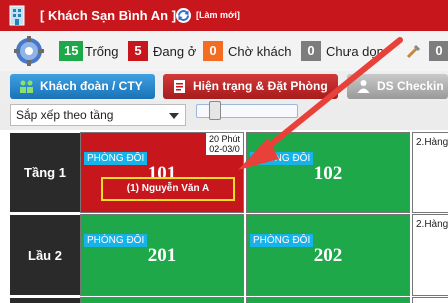  What do you see at coordinates (311, 51) in the screenshot?
I see `uncleaned-count: 0` at bounding box center [311, 51].